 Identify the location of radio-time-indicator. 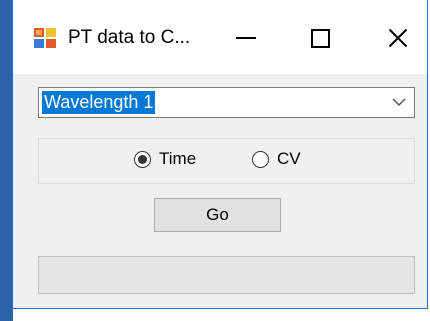
(142, 159).